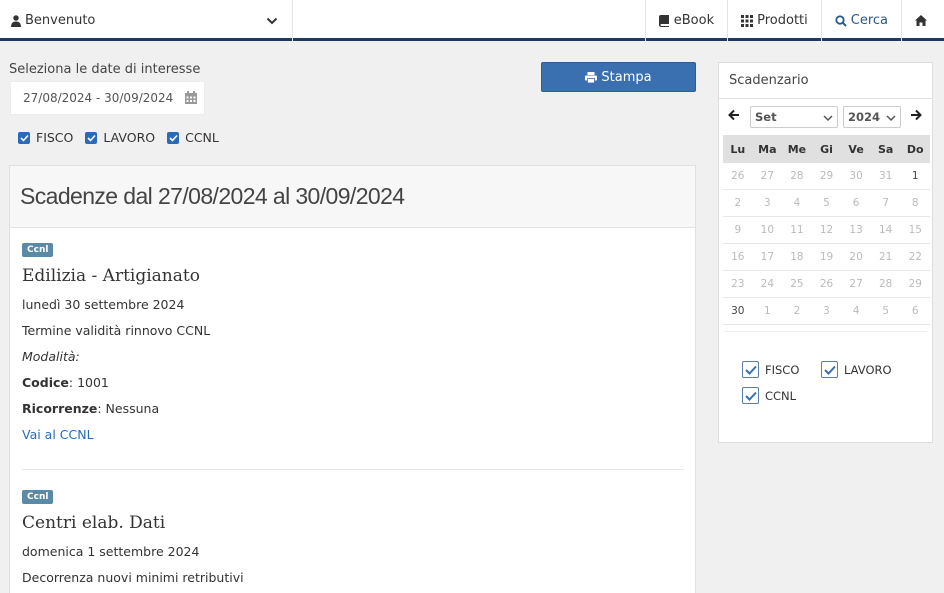 Image resolution: width=944 pixels, height=593 pixels. I want to click on entry-codice-label: Codice, so click(45, 382).